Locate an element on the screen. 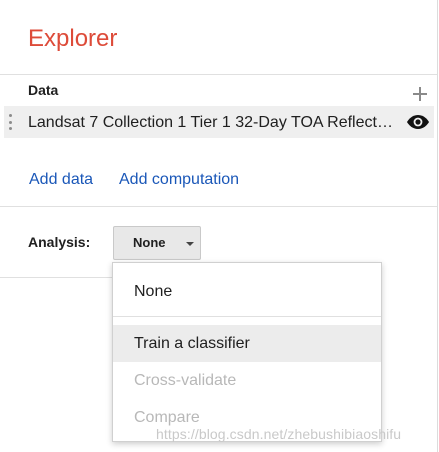 The width and height of the screenshot is (439, 452). divider-bottom is located at coordinates (56, 277).